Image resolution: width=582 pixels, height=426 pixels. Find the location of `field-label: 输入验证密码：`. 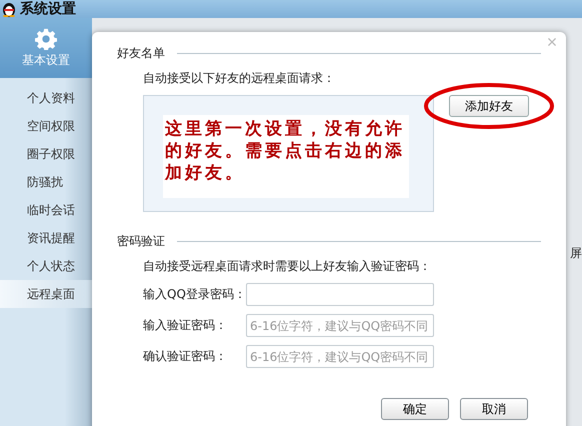

field-label: 输入验证密码： is located at coordinates (185, 325).